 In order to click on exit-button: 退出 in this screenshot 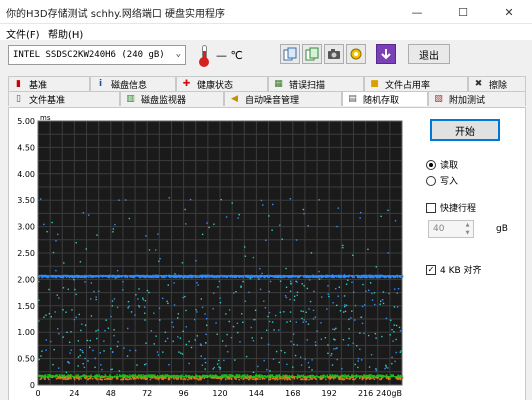, I will do `click(429, 54)`.